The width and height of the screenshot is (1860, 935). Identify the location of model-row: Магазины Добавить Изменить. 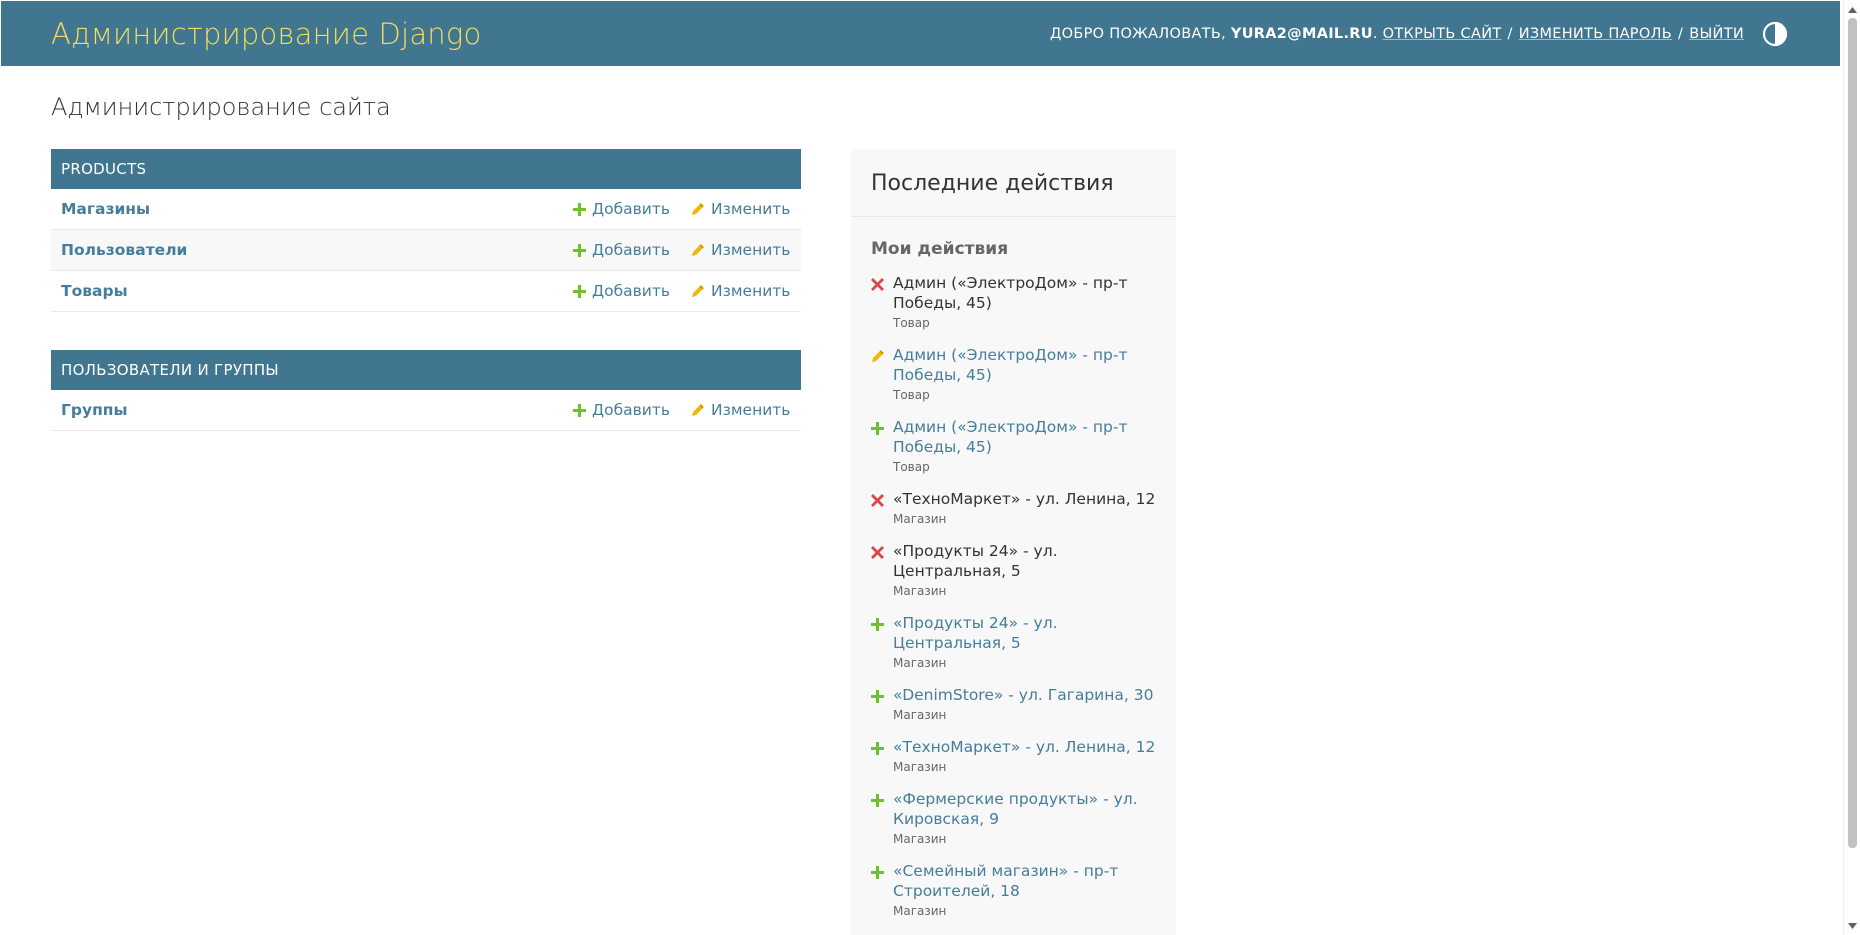
(426, 209).